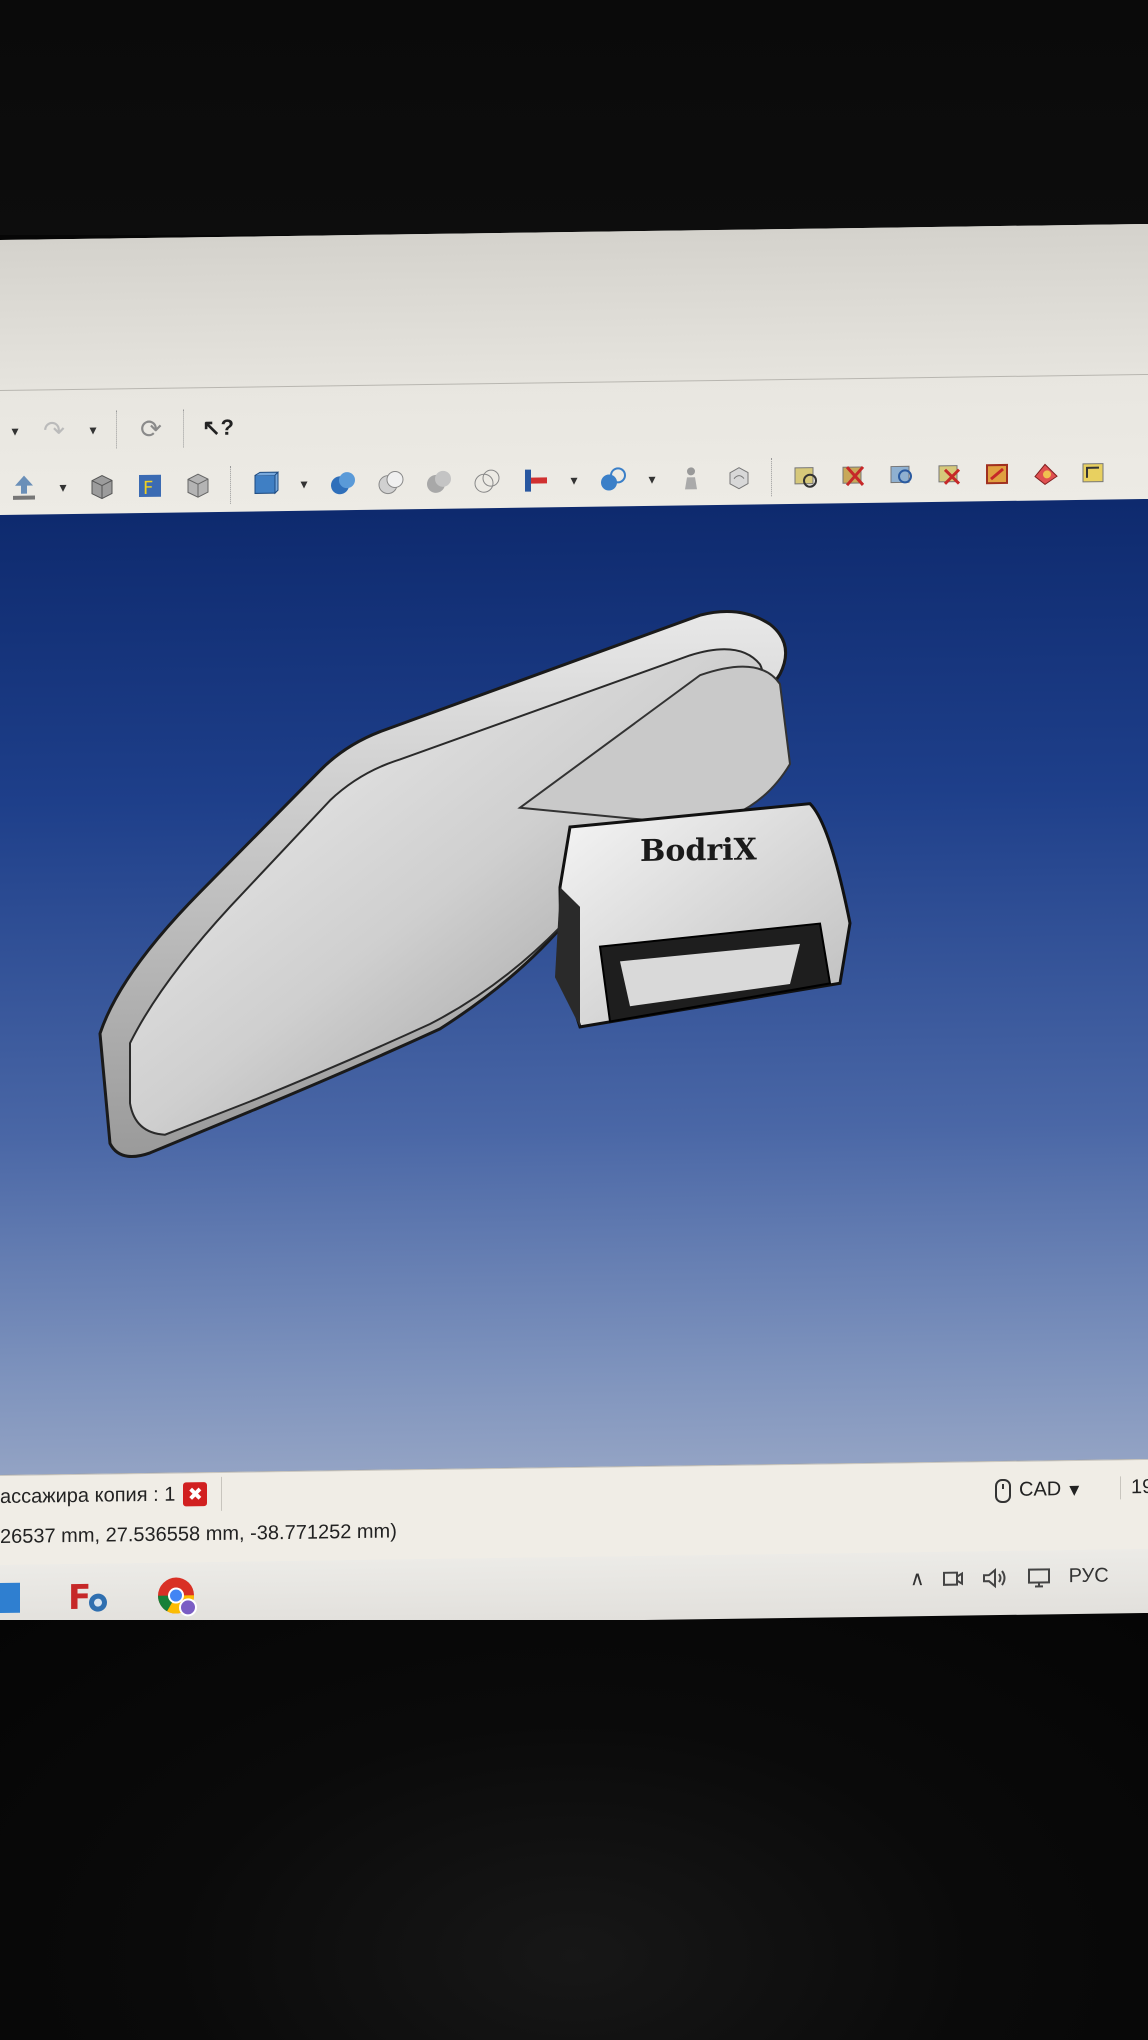 This screenshot has width=1148, height=2040. What do you see at coordinates (998, 474) in the screenshot?
I see `measure-toggle-3d-icon` at bounding box center [998, 474].